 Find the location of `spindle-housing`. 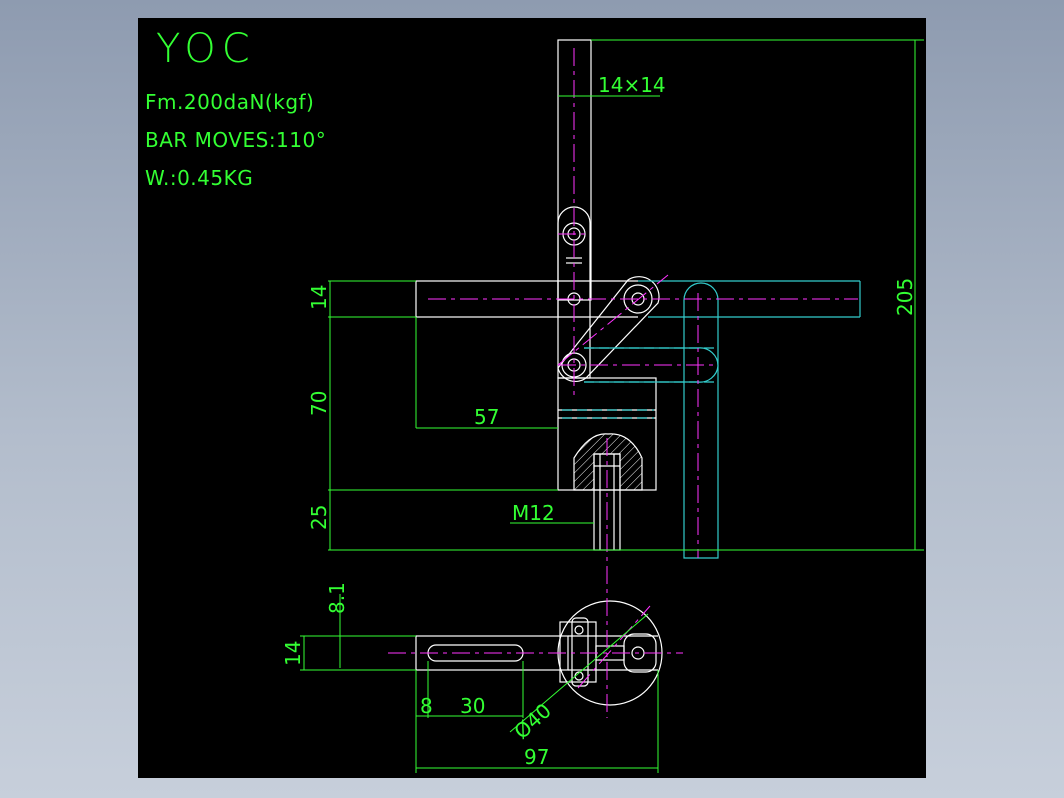

spindle-housing is located at coordinates (608, 462).